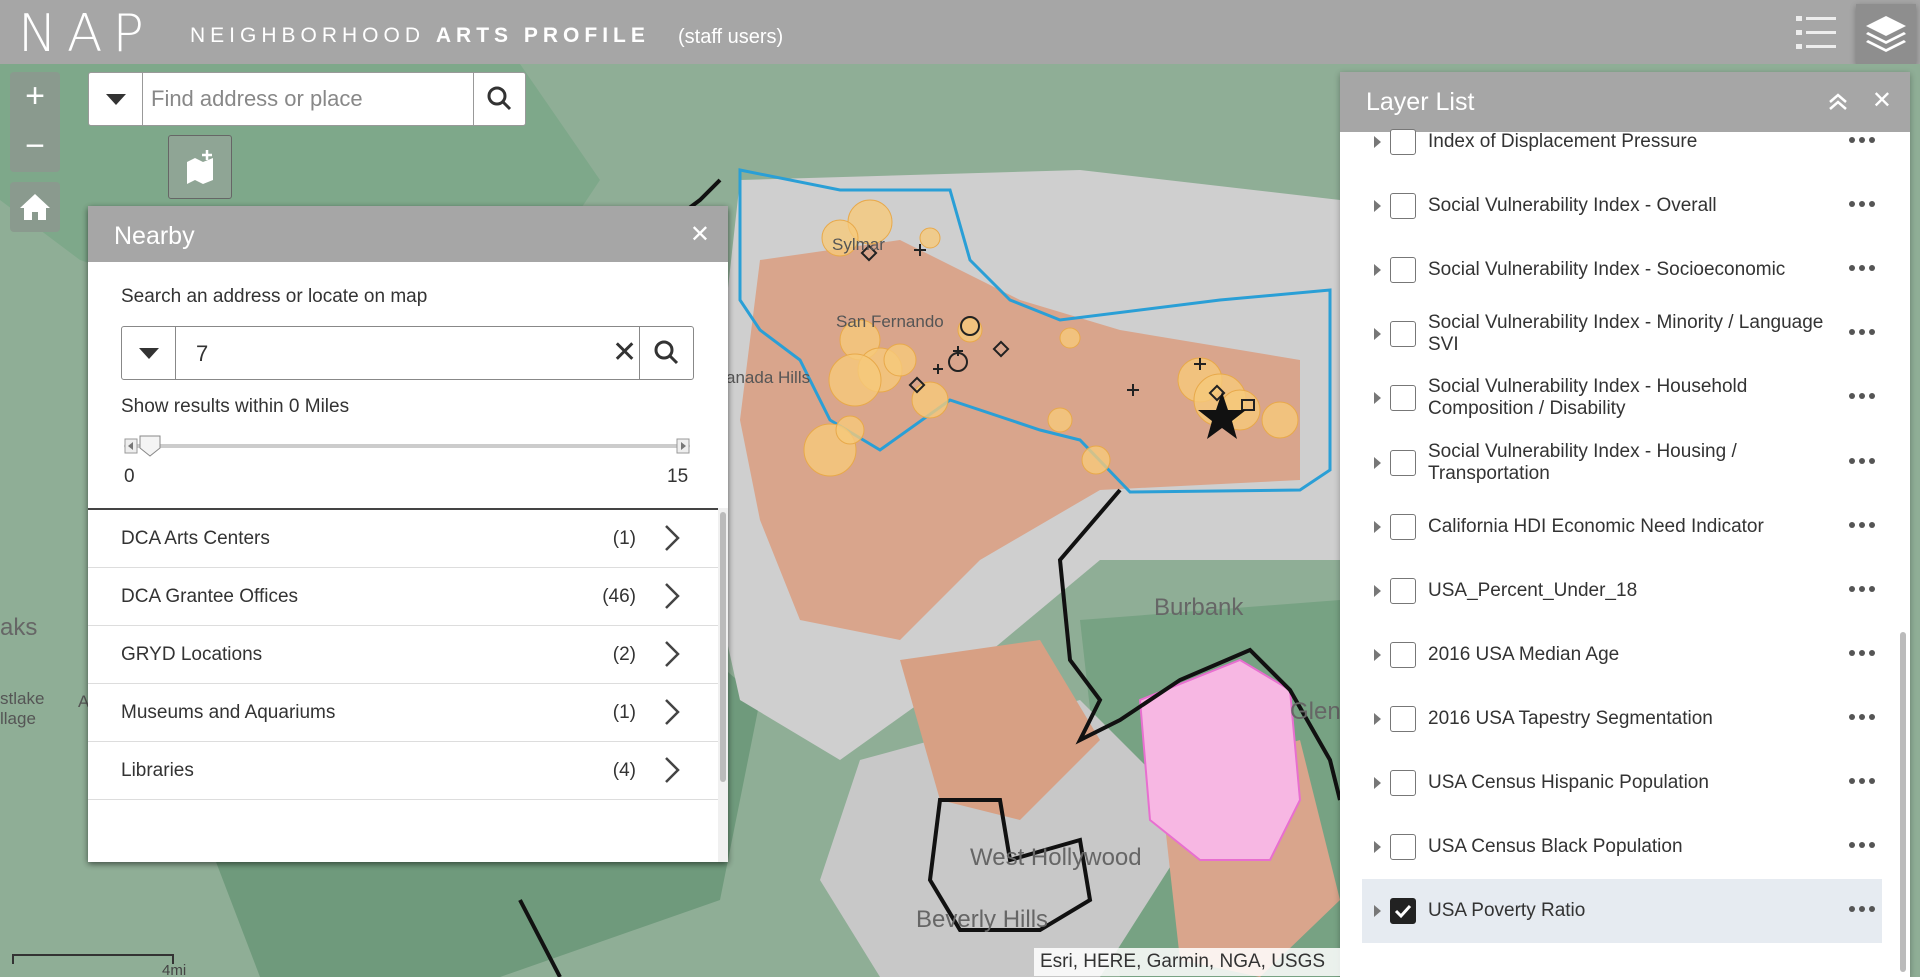 The height and width of the screenshot is (977, 1920). What do you see at coordinates (150, 446) in the screenshot?
I see `slider-thumb` at bounding box center [150, 446].